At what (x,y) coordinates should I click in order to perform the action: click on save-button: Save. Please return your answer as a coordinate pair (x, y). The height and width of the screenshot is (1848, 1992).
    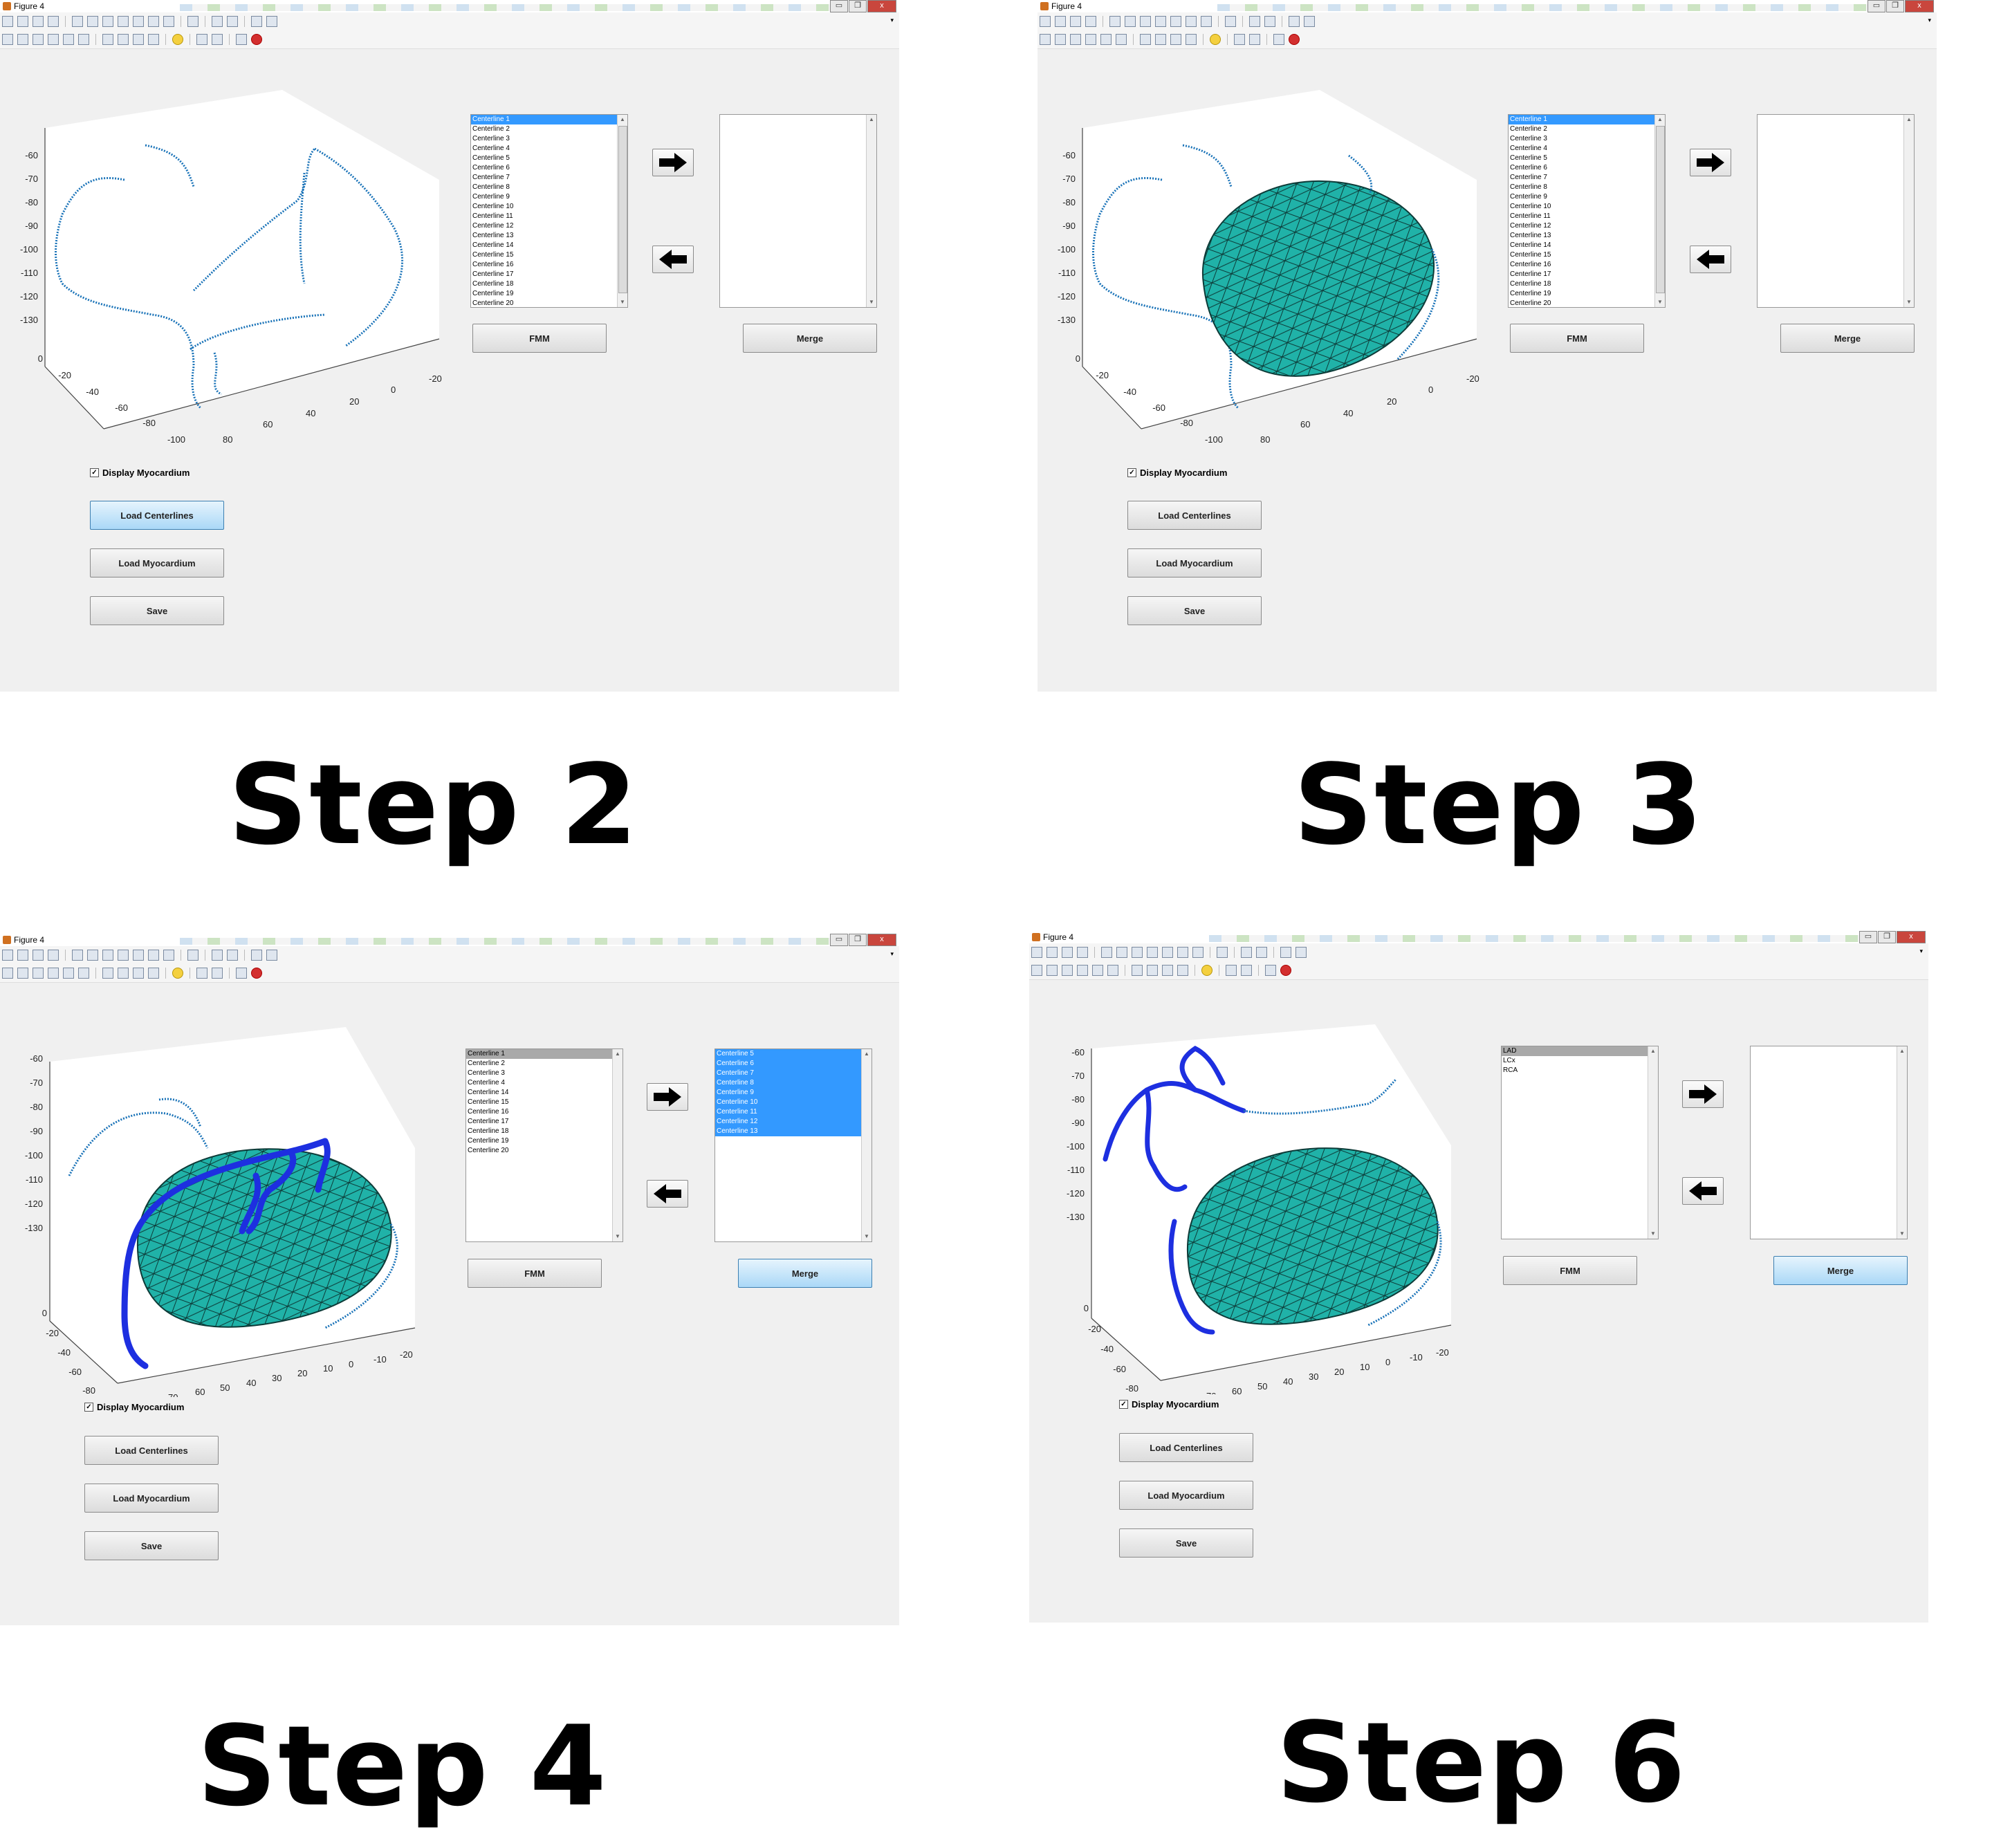
    Looking at the image, I should click on (1194, 610).